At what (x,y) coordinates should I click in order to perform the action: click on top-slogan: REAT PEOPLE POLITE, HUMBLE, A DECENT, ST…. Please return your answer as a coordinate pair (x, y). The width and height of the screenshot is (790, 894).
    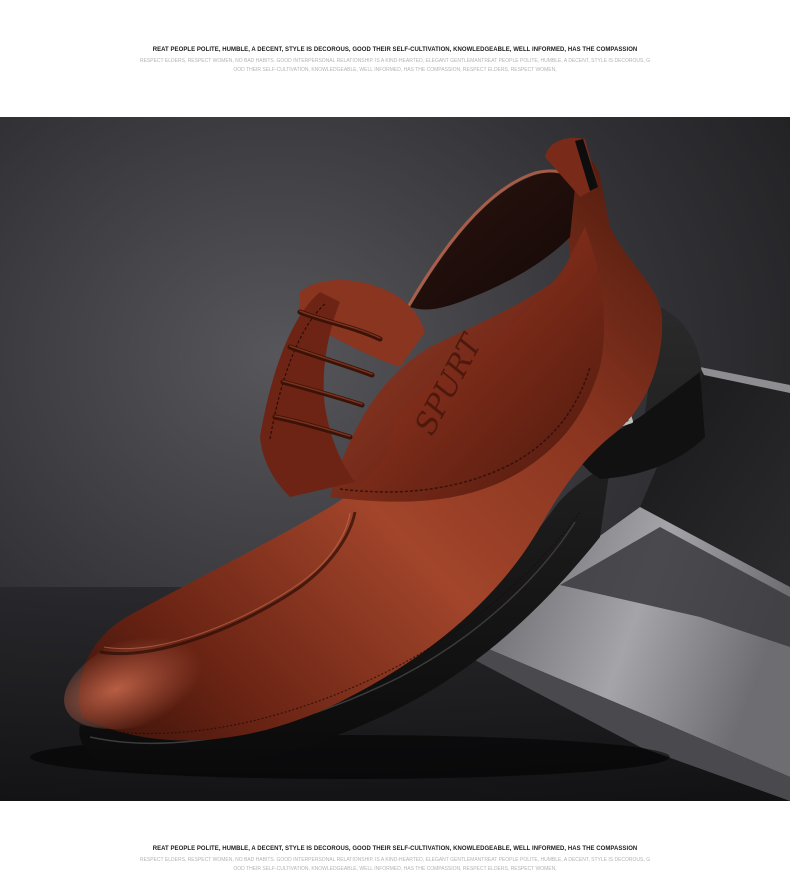
    Looking at the image, I should click on (395, 60).